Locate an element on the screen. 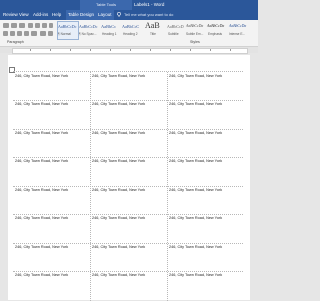 The width and height of the screenshot is (320, 301). style-sample-emphasis: AaBbCcDa is located at coordinates (215, 26).